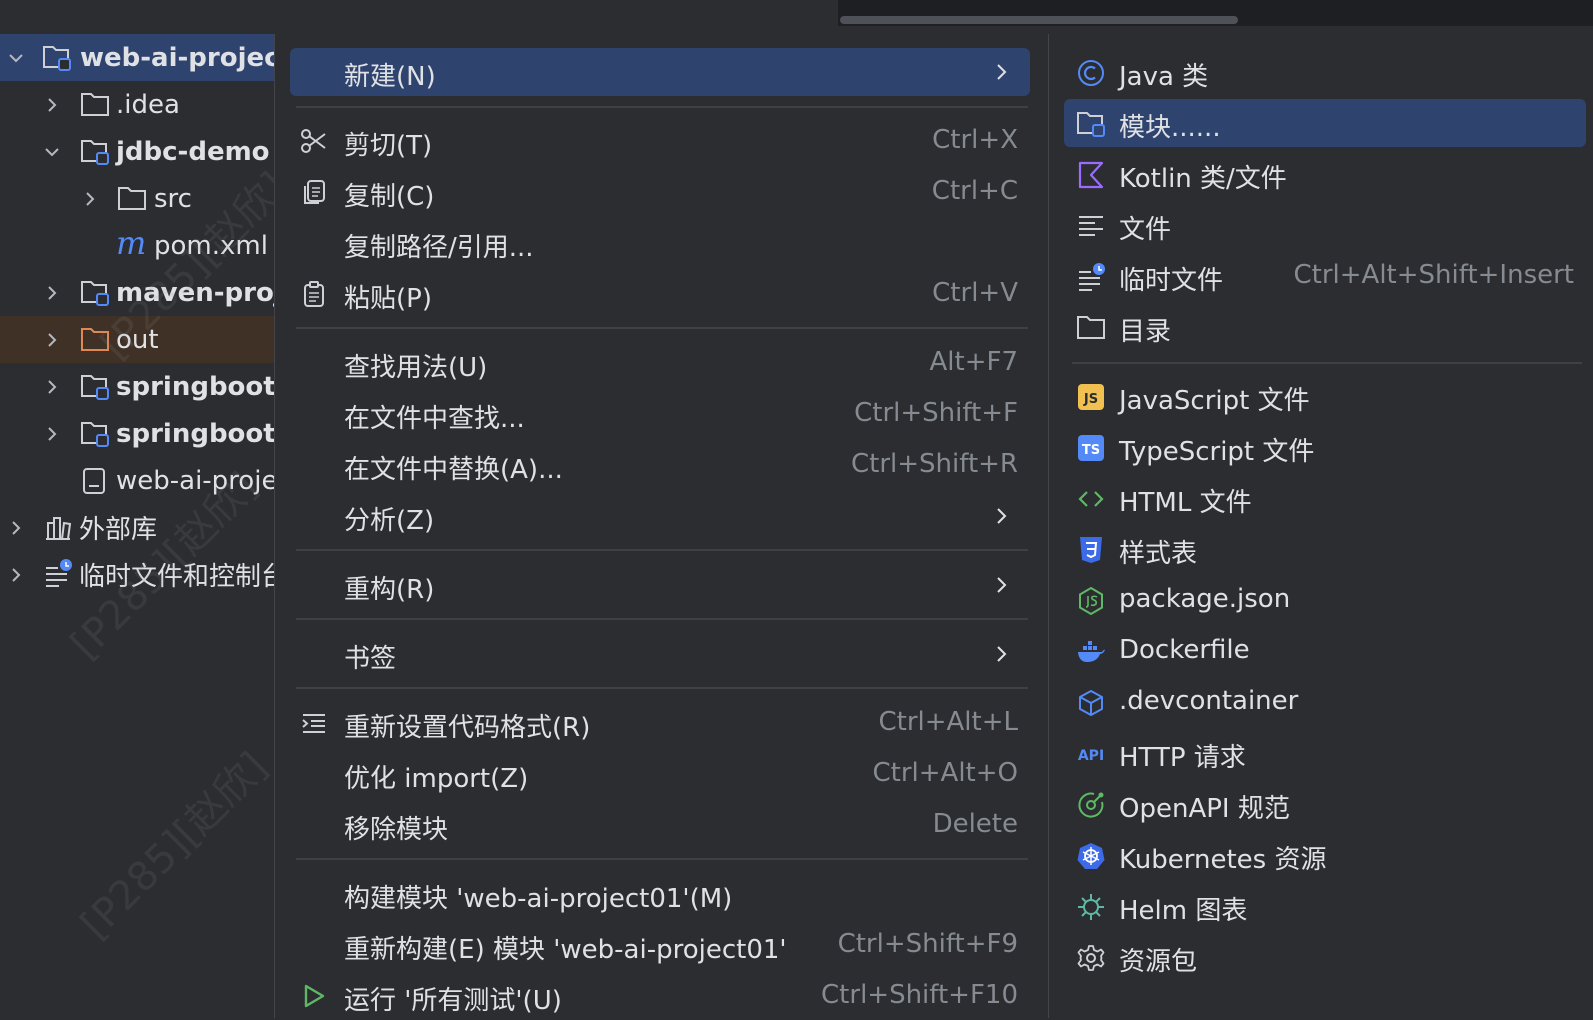 Image resolution: width=1593 pixels, height=1020 pixels. What do you see at coordinates (660, 465) in the screenshot?
I see `menu-item-replace-in-files: 在文件中替换(A)... Ctrl+Shift+R` at bounding box center [660, 465].